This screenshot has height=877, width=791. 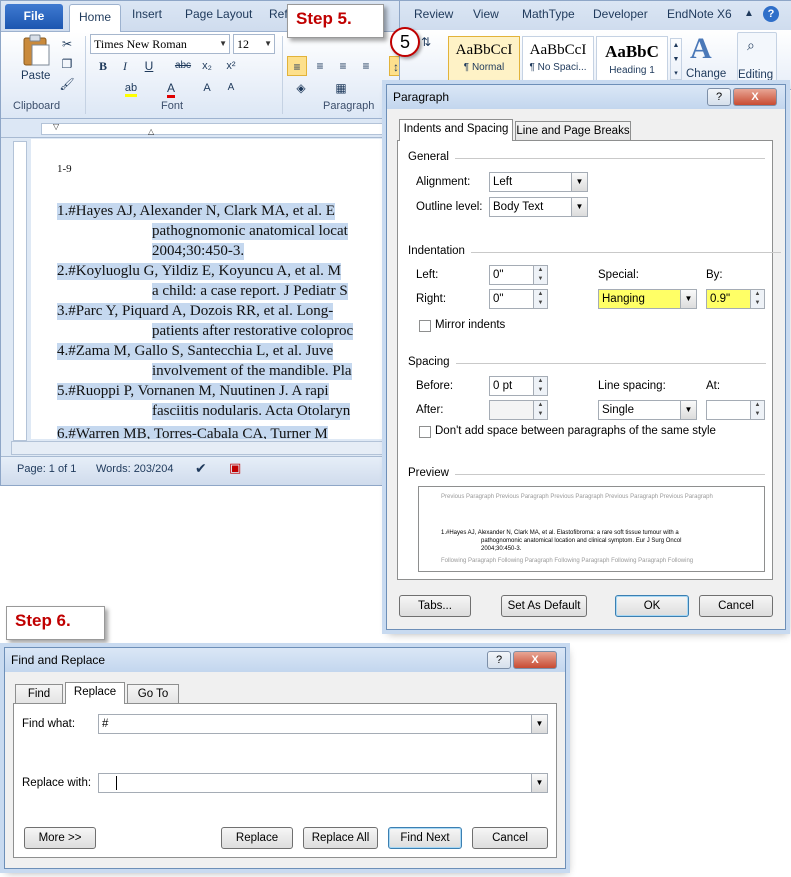 I want to click on macro-record-icon: ▣, so click(x=235, y=468).